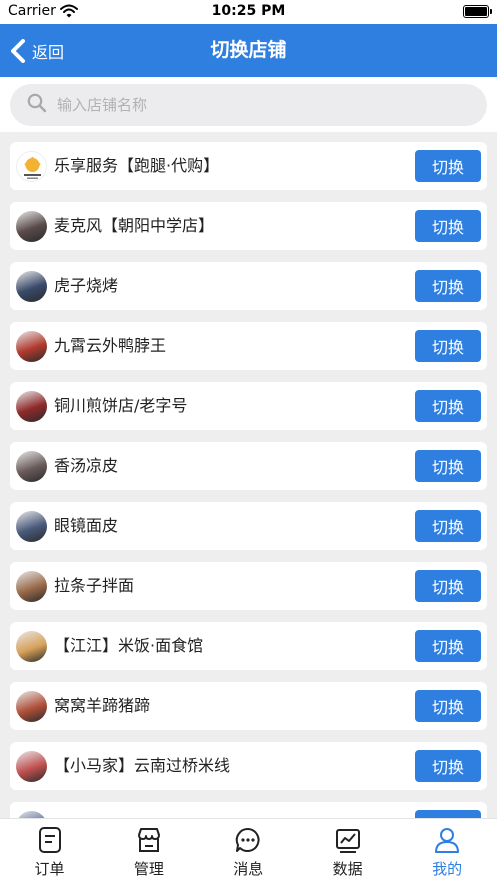 This screenshot has width=497, height=883. I want to click on page-title: 切换店铺, so click(248, 50).